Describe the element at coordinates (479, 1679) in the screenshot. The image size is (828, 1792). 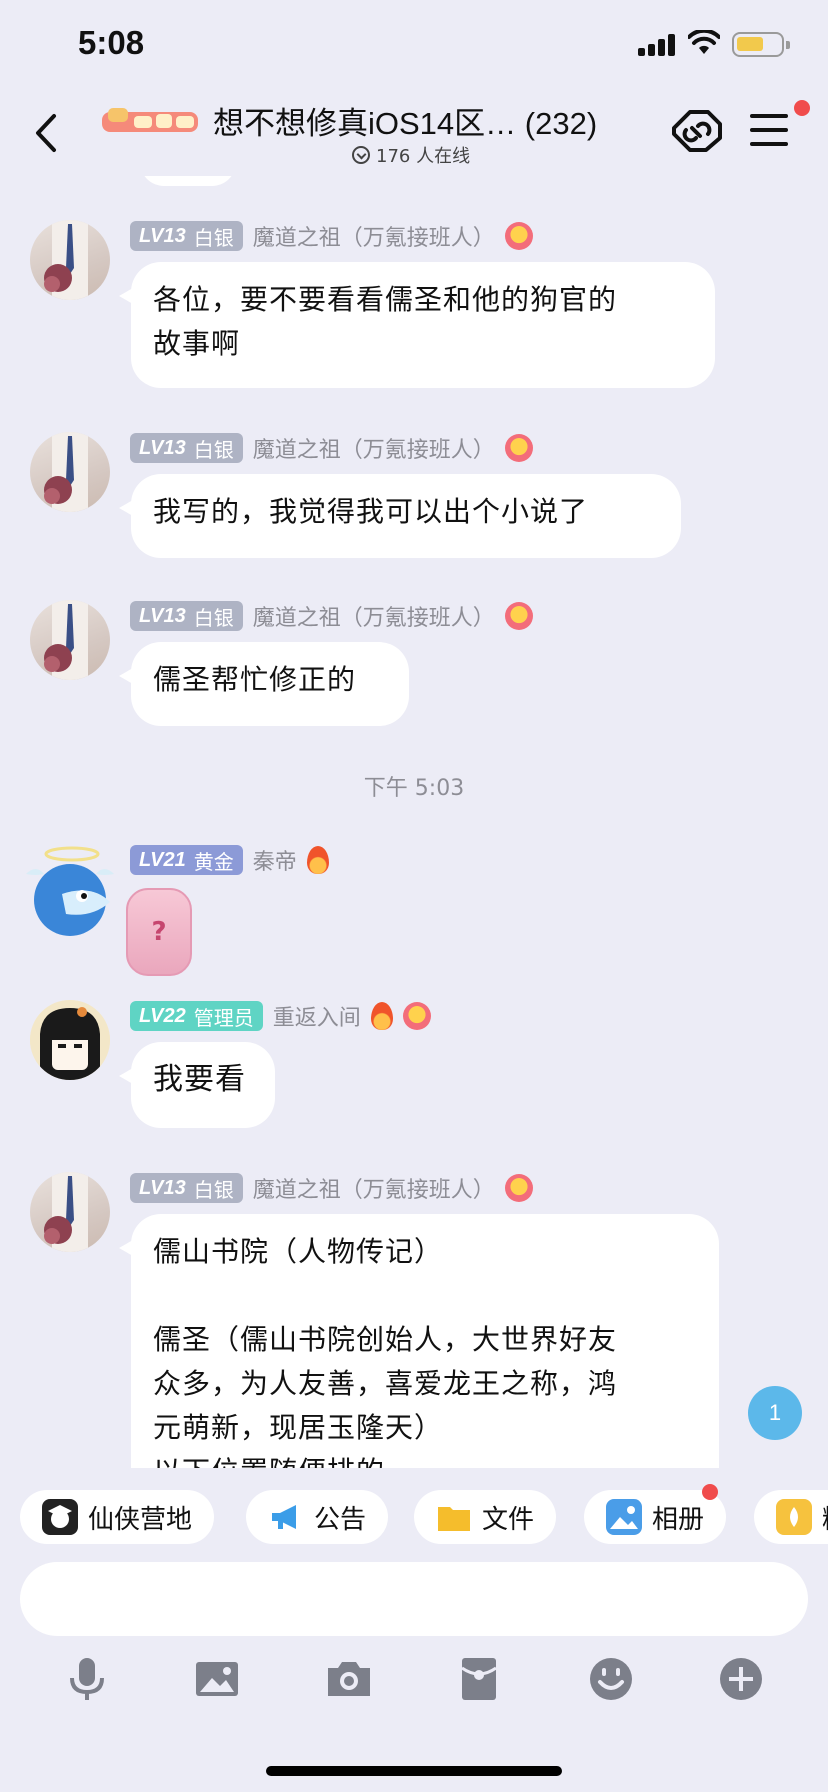
I see `red-packet-icon` at that location.